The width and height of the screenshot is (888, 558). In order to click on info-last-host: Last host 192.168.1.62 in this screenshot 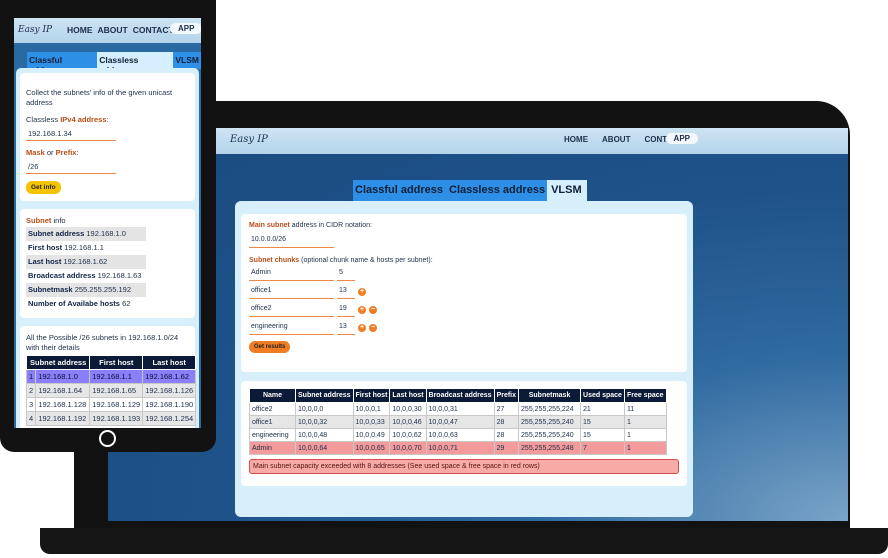, I will do `click(86, 262)`.